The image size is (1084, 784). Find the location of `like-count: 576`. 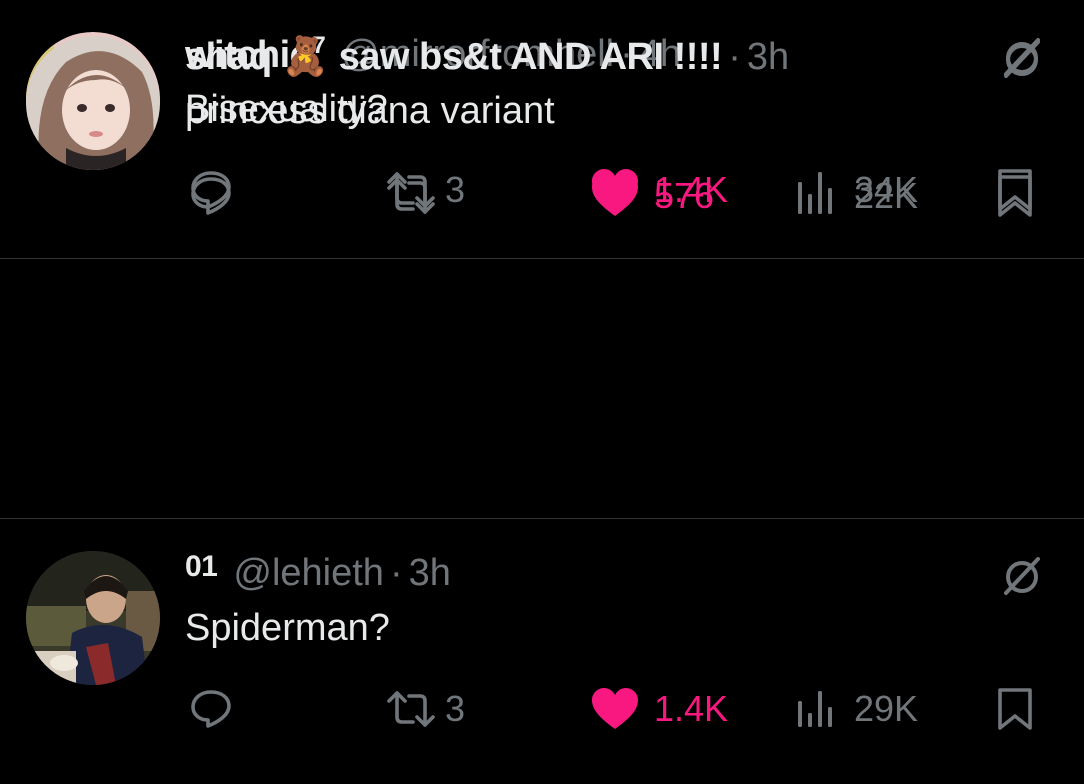

like-count: 576 is located at coordinates (684, 195).